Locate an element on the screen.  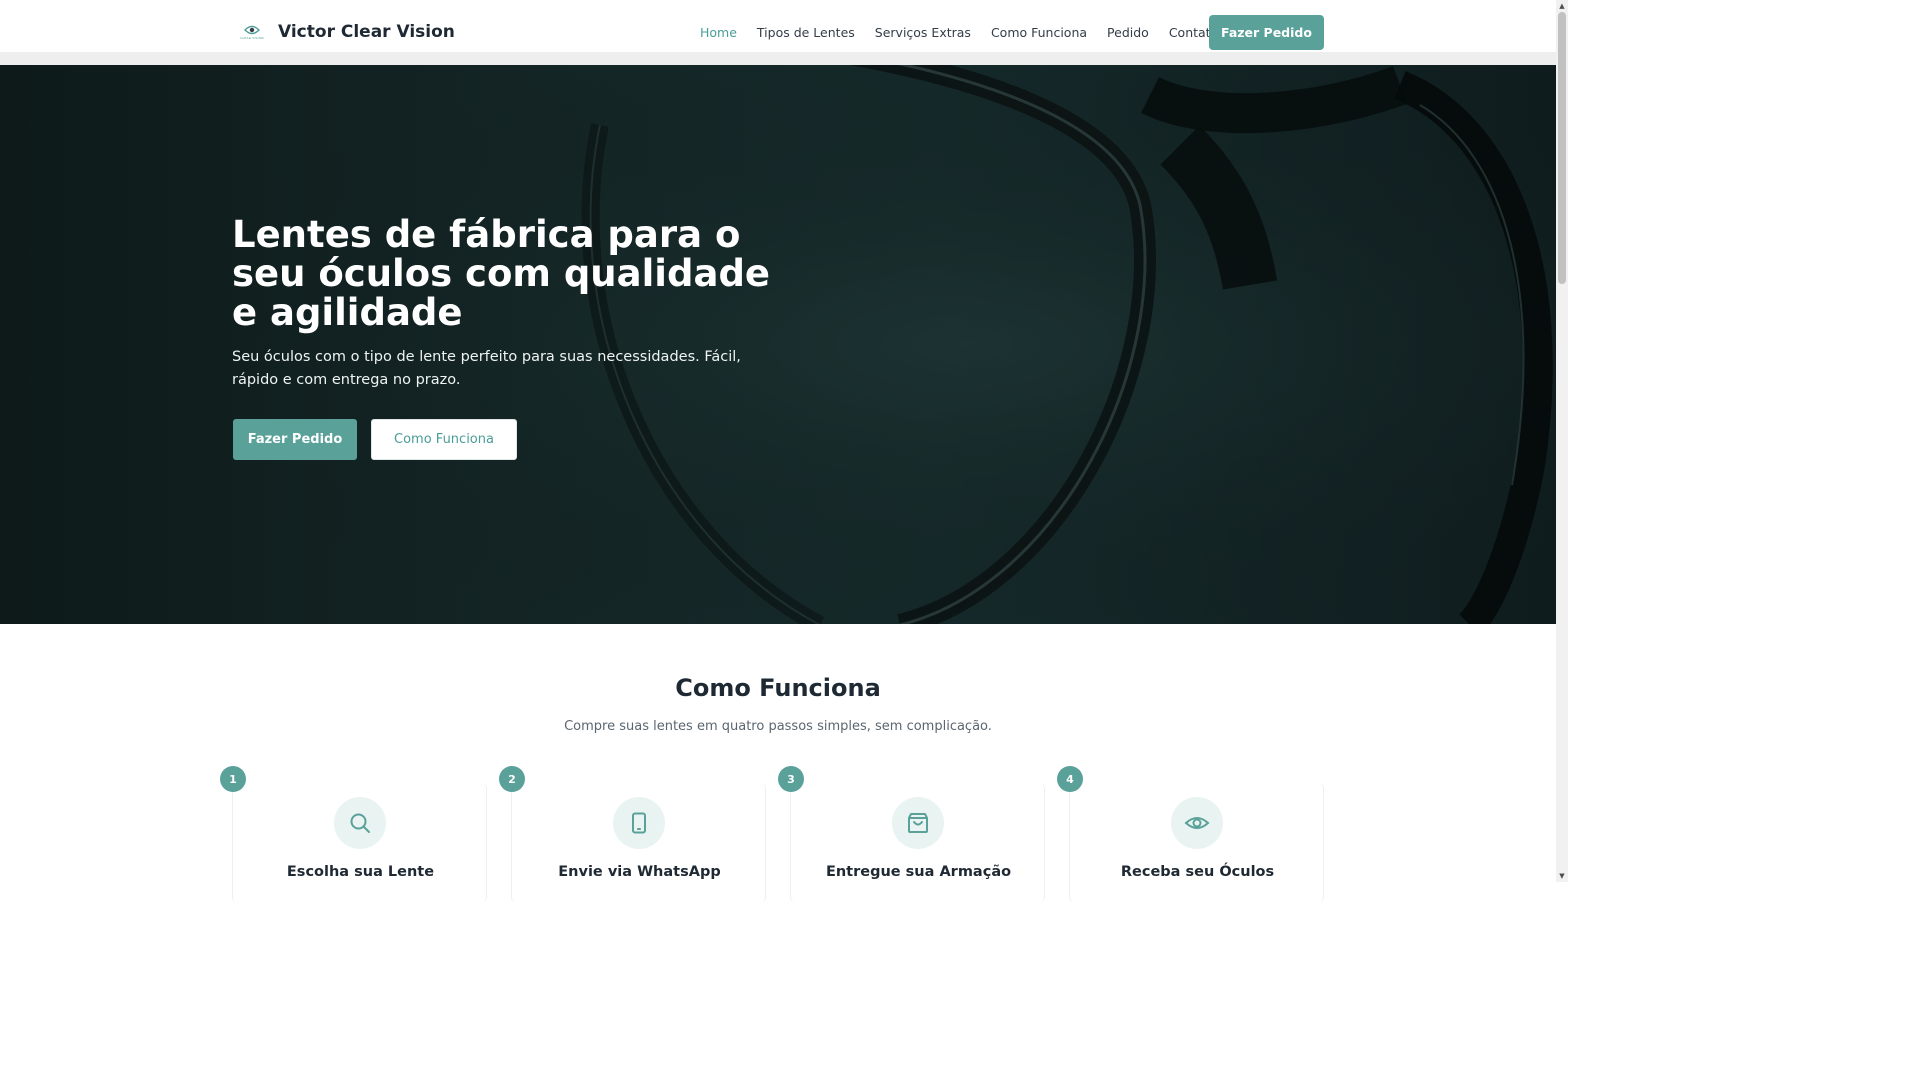
hero-order-button: Fazer Pedido is located at coordinates (295, 439).